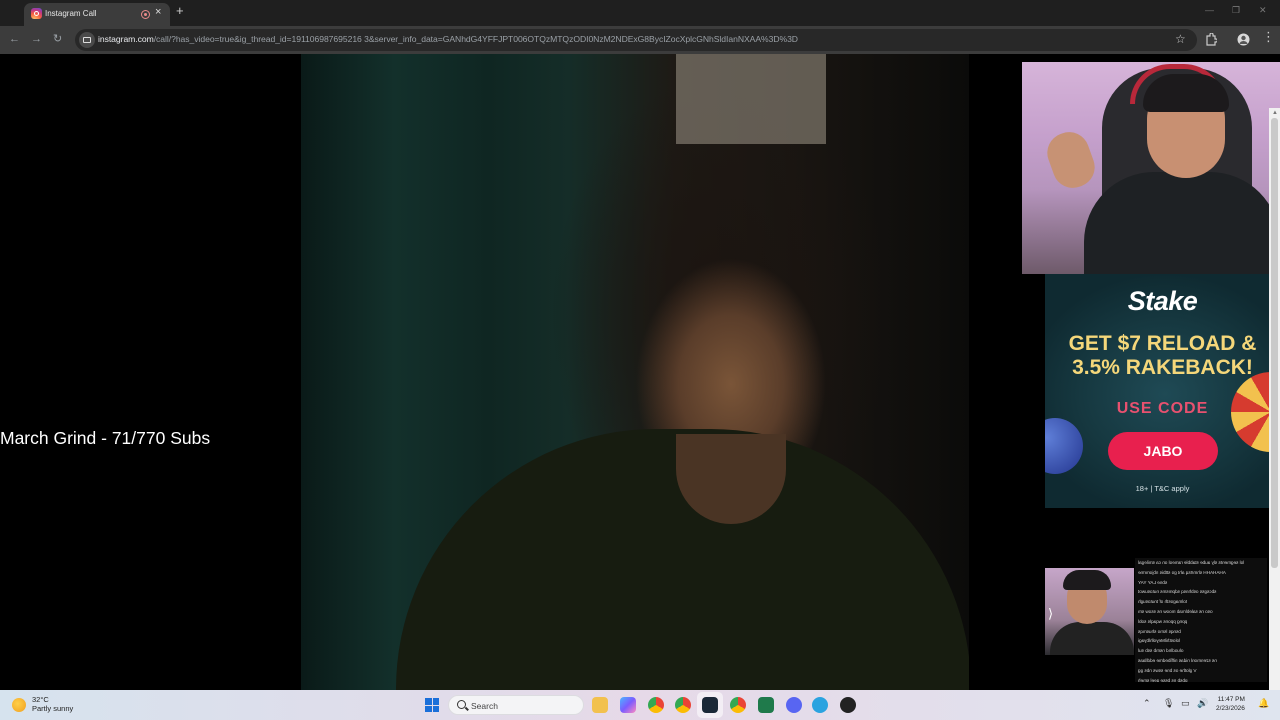 The height and width of the screenshot is (720, 1280). Describe the element at coordinates (484, 706) in the screenshot. I see `search-label: Search` at that location.